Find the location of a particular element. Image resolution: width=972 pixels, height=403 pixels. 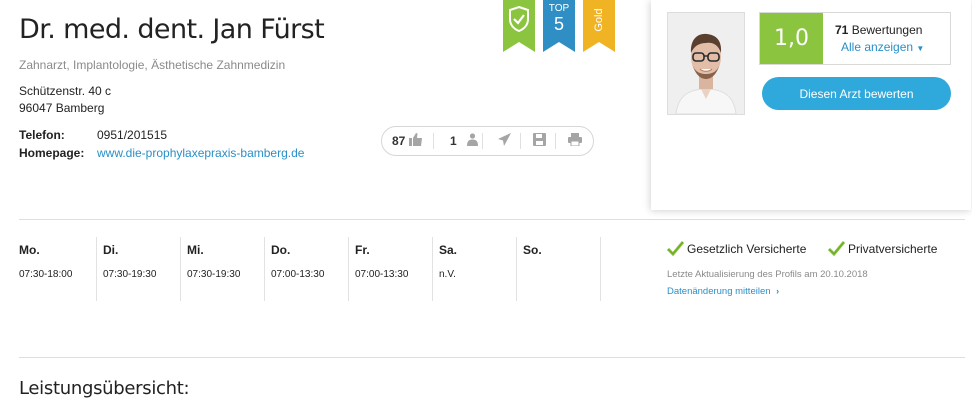

private-insurance-label: Privatversicherte is located at coordinates (893, 248).